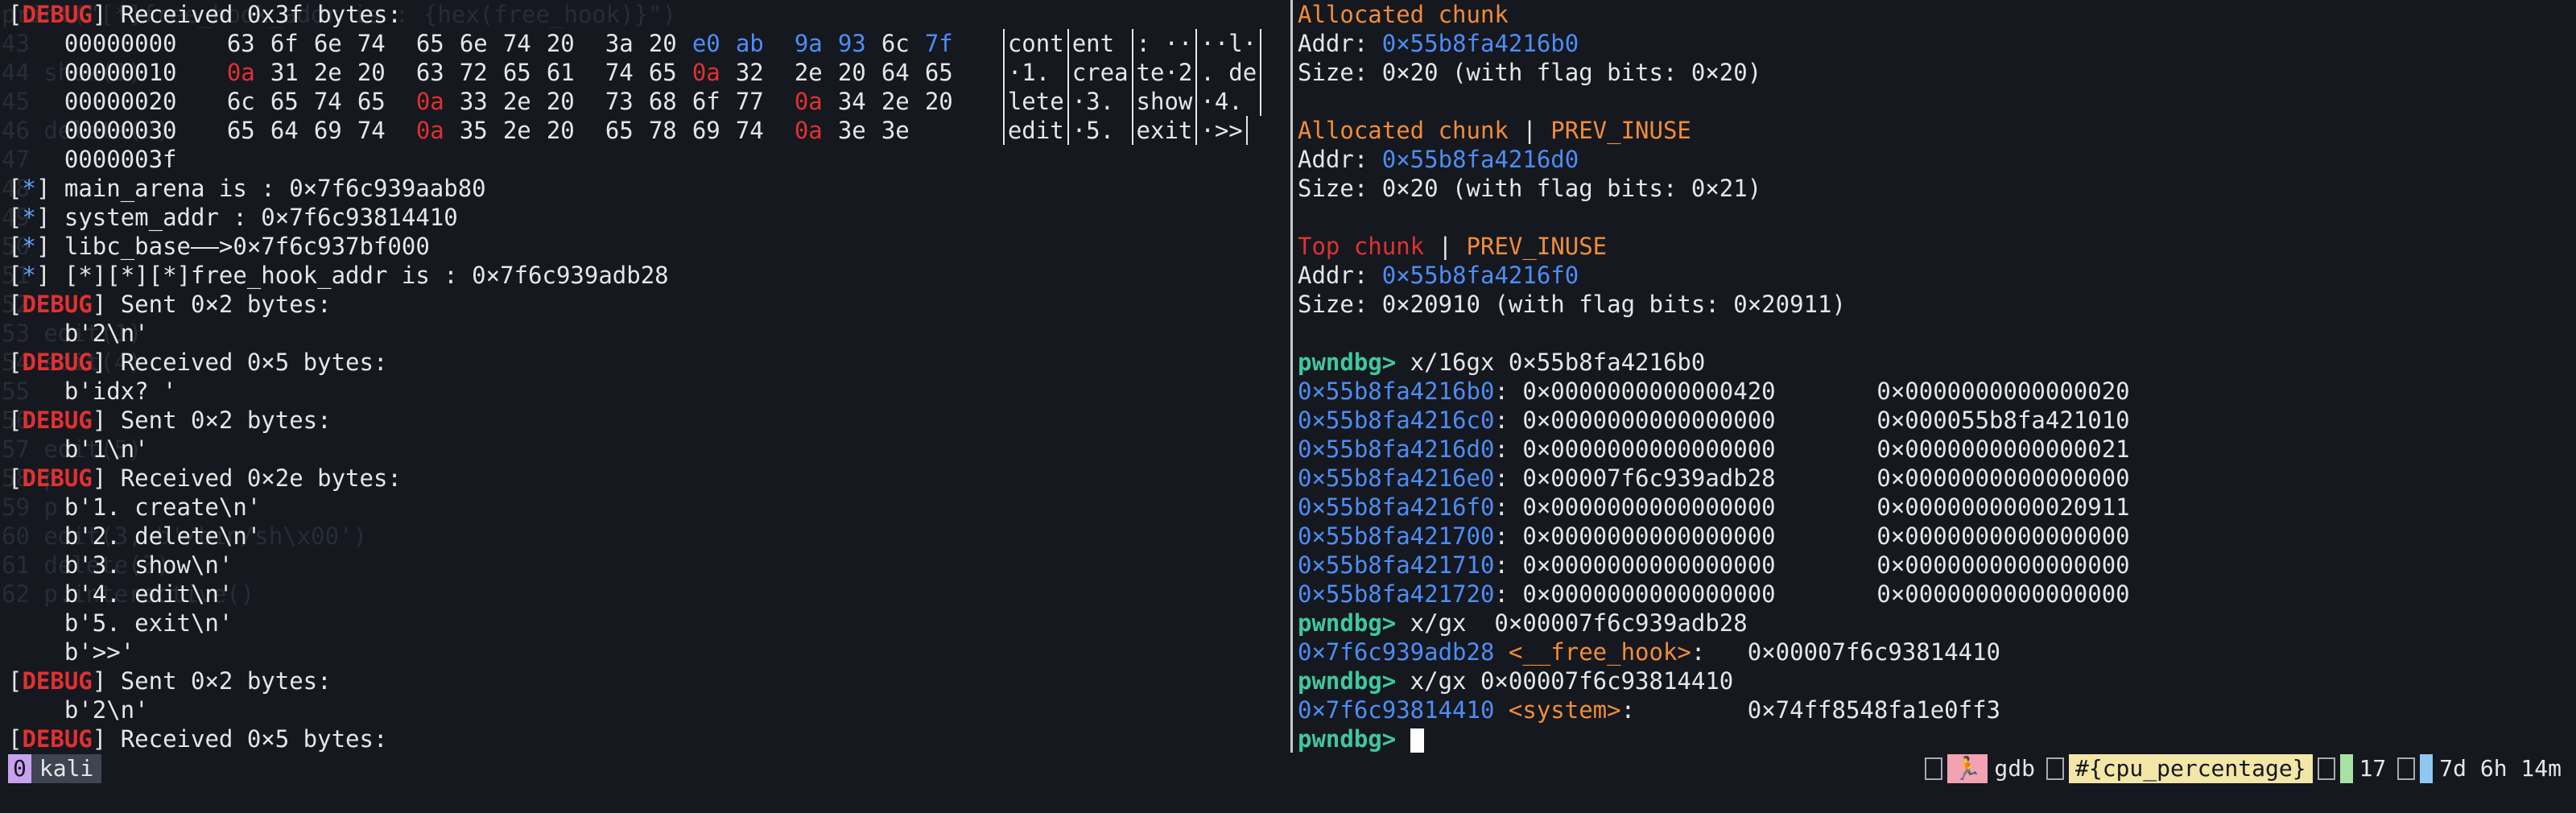 Image resolution: width=2576 pixels, height=813 pixels. Describe the element at coordinates (1100, 73) in the screenshot. I see `ascii-chunk: crea` at that location.